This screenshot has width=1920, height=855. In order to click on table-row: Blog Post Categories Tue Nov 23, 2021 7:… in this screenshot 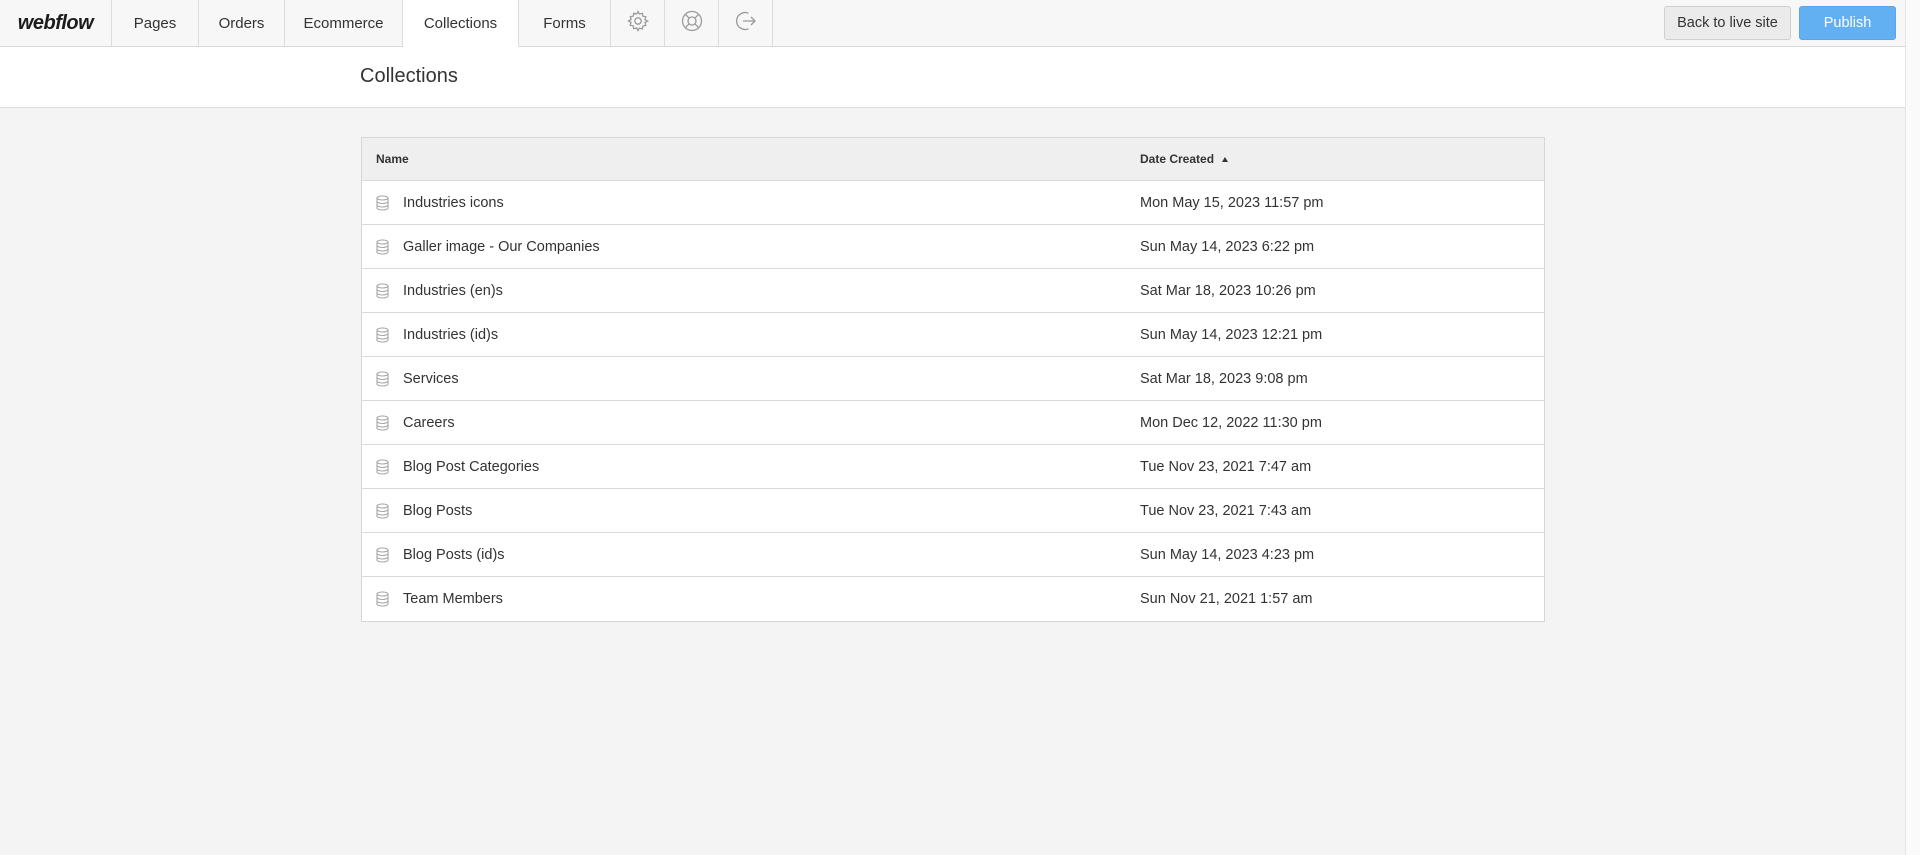, I will do `click(953, 467)`.